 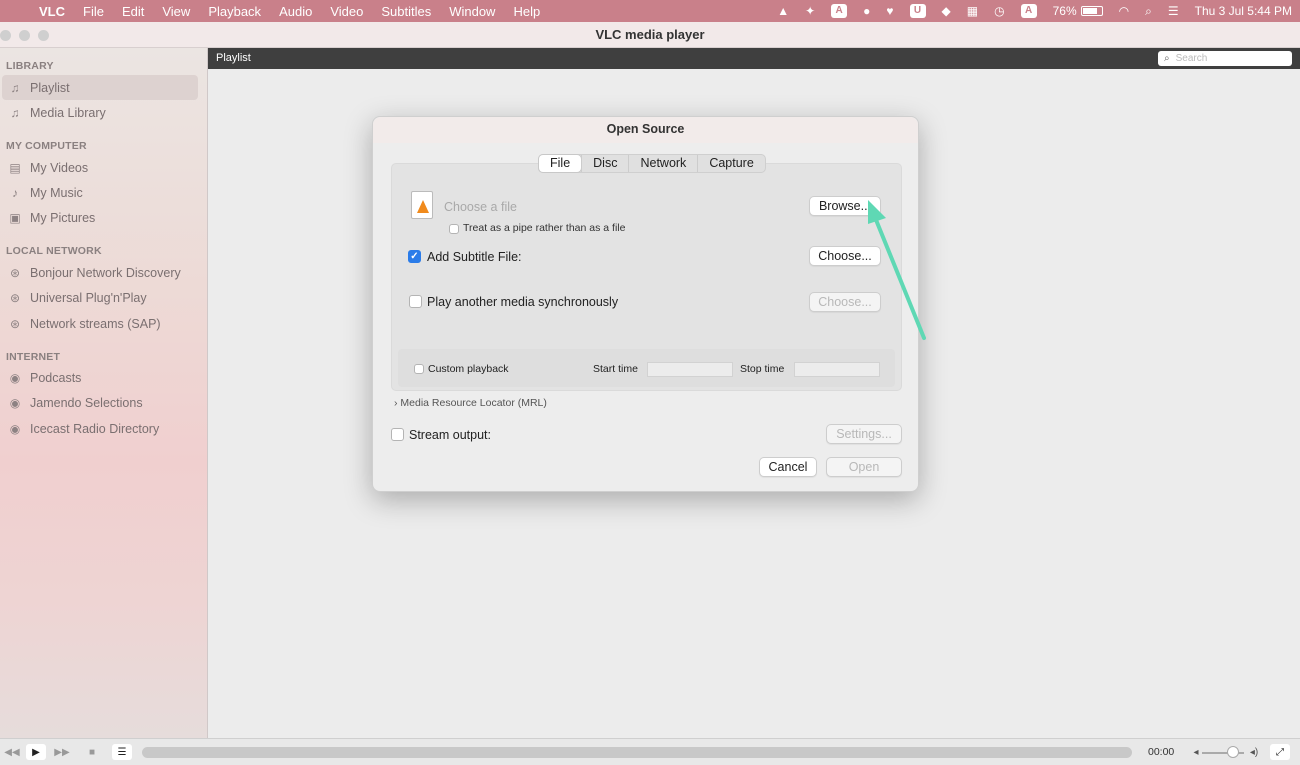 I want to click on start-time-field, so click(x=690, y=369).